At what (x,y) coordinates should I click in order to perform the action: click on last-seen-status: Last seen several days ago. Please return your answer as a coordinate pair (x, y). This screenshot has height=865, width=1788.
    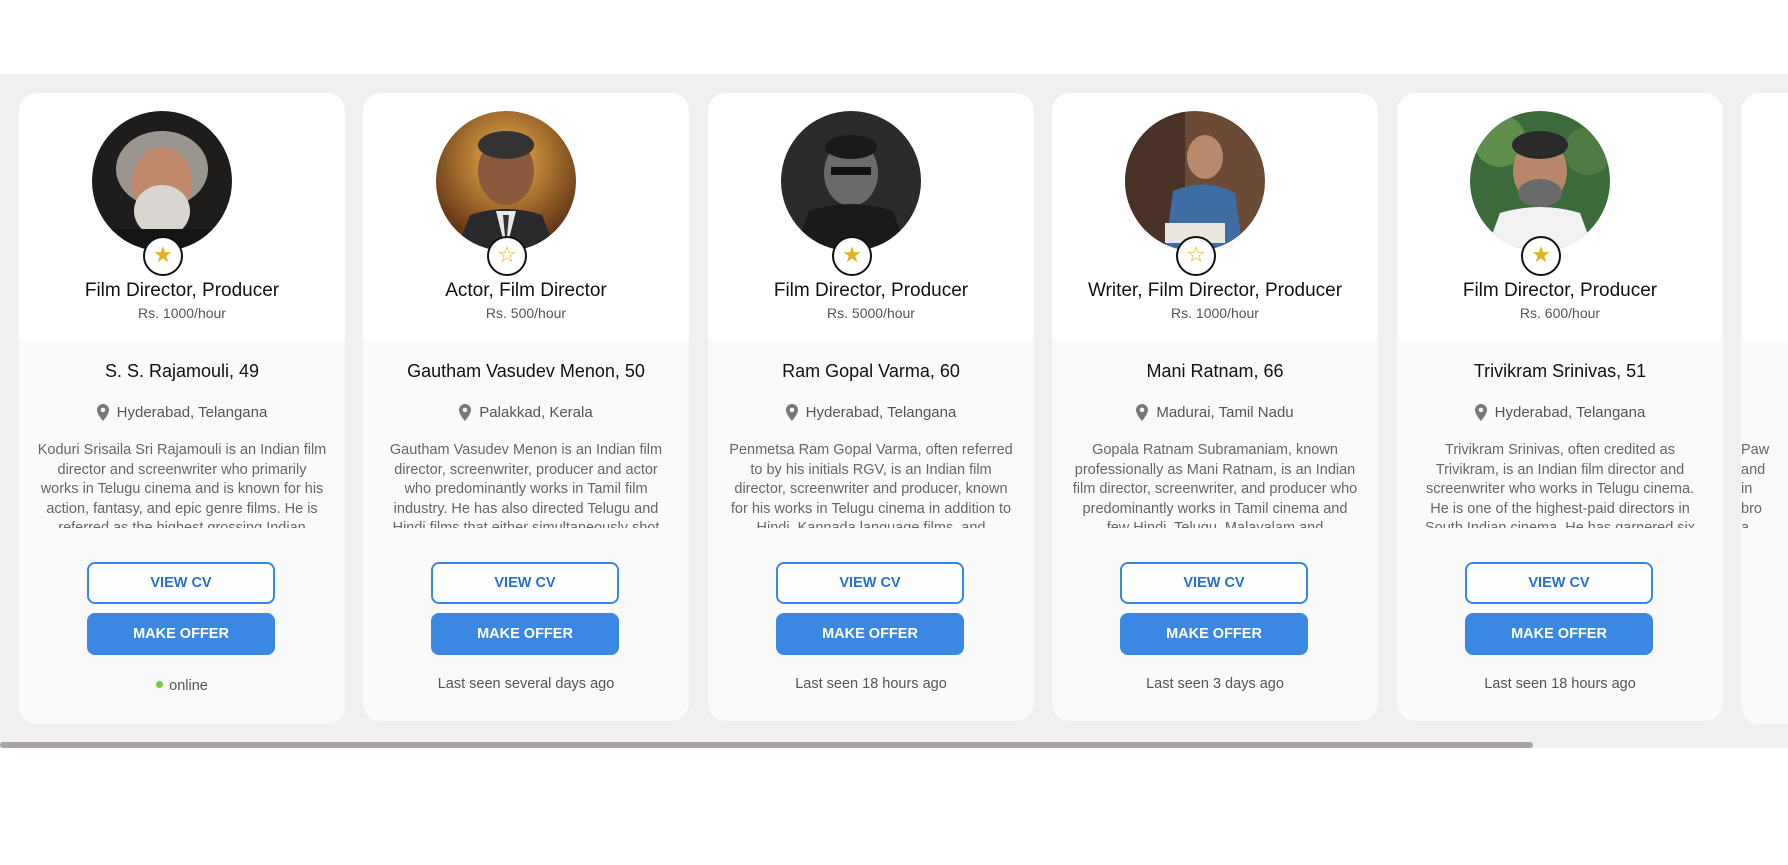
    Looking at the image, I should click on (526, 684).